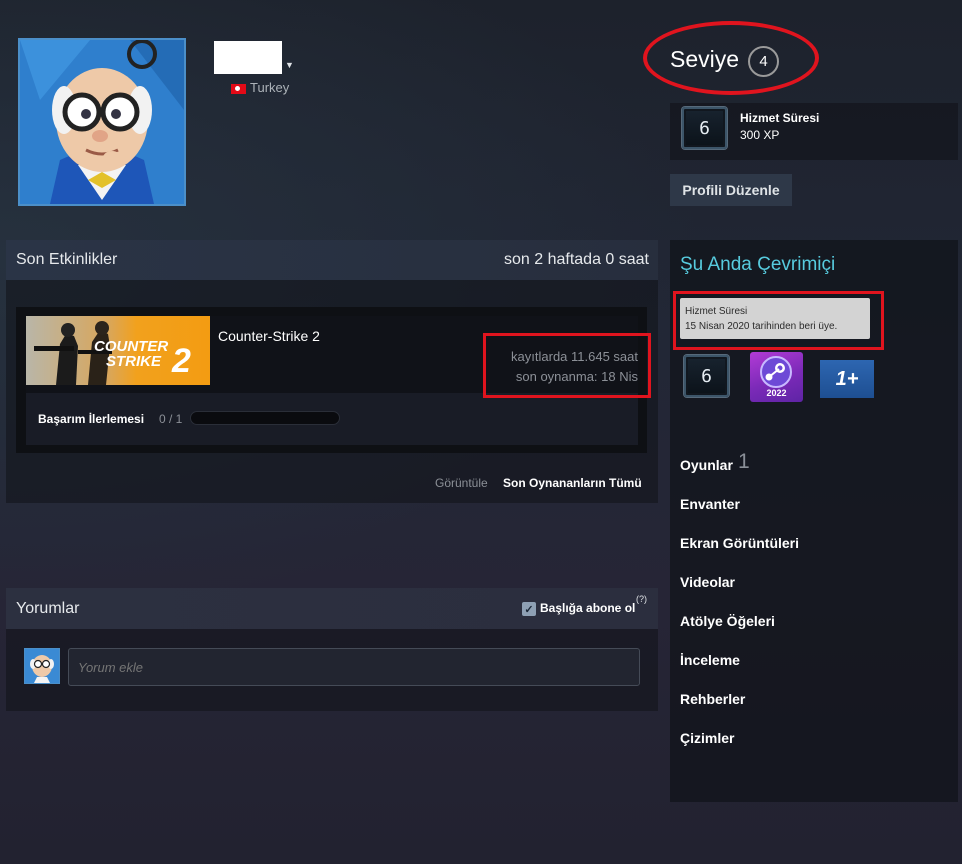 The image size is (962, 864). What do you see at coordinates (134, 361) in the screenshot?
I see `capsule-text-strike: STRIKE` at bounding box center [134, 361].